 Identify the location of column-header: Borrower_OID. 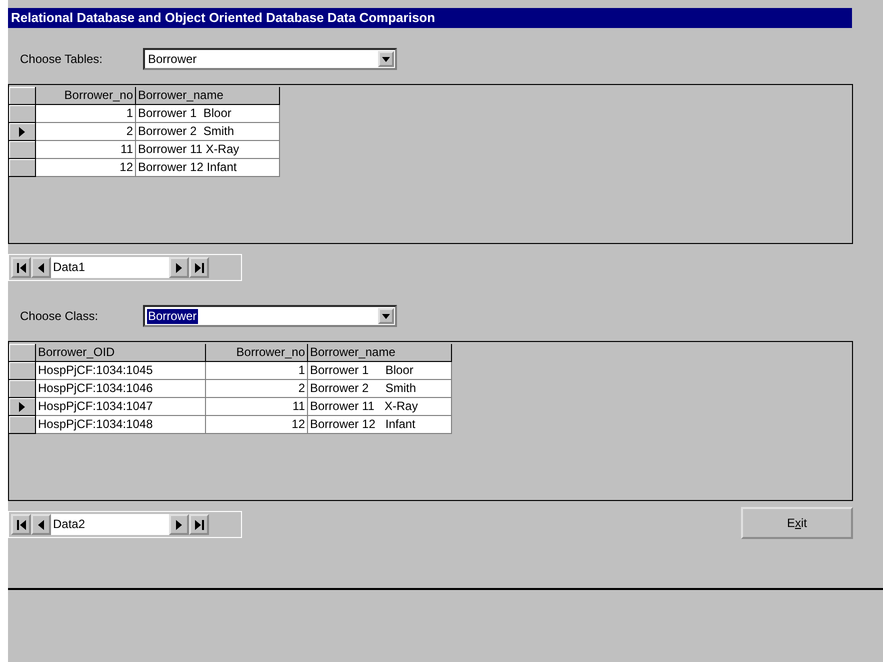
(121, 353).